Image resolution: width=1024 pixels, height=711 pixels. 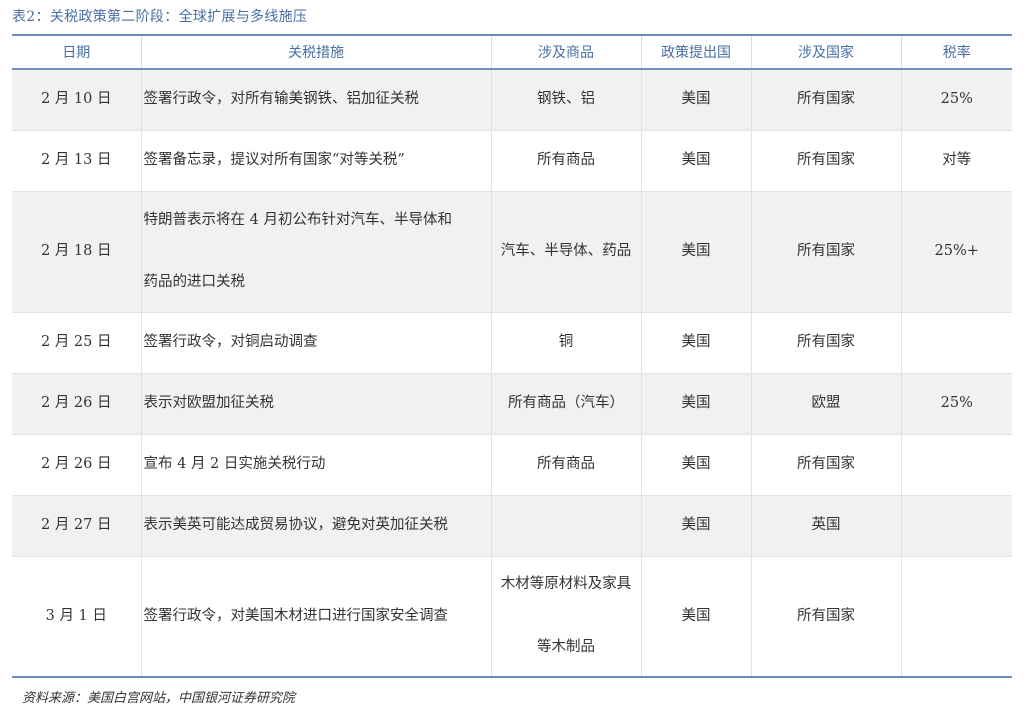 I want to click on cell-goods: 汽车、半导体、药品, so click(x=565, y=251).